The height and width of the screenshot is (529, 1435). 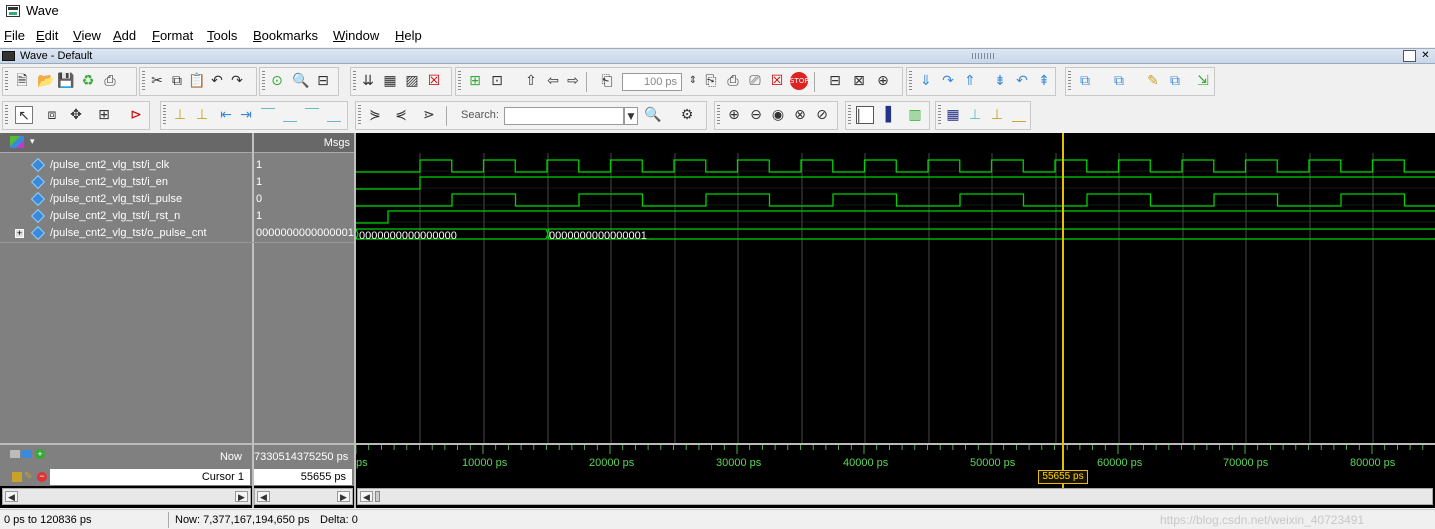 What do you see at coordinates (19, 233) in the screenshot?
I see `expand-icon: +` at bounding box center [19, 233].